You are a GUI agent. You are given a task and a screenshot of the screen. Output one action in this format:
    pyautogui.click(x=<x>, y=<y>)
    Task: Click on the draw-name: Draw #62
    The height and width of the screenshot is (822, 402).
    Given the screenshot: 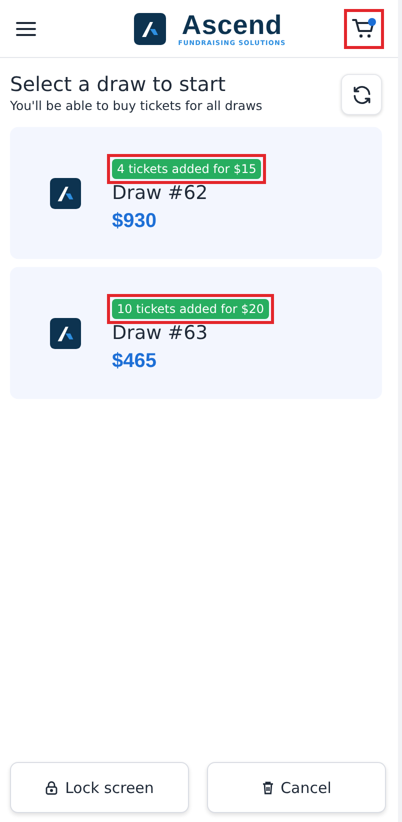 What is the action you would take?
    pyautogui.click(x=160, y=193)
    